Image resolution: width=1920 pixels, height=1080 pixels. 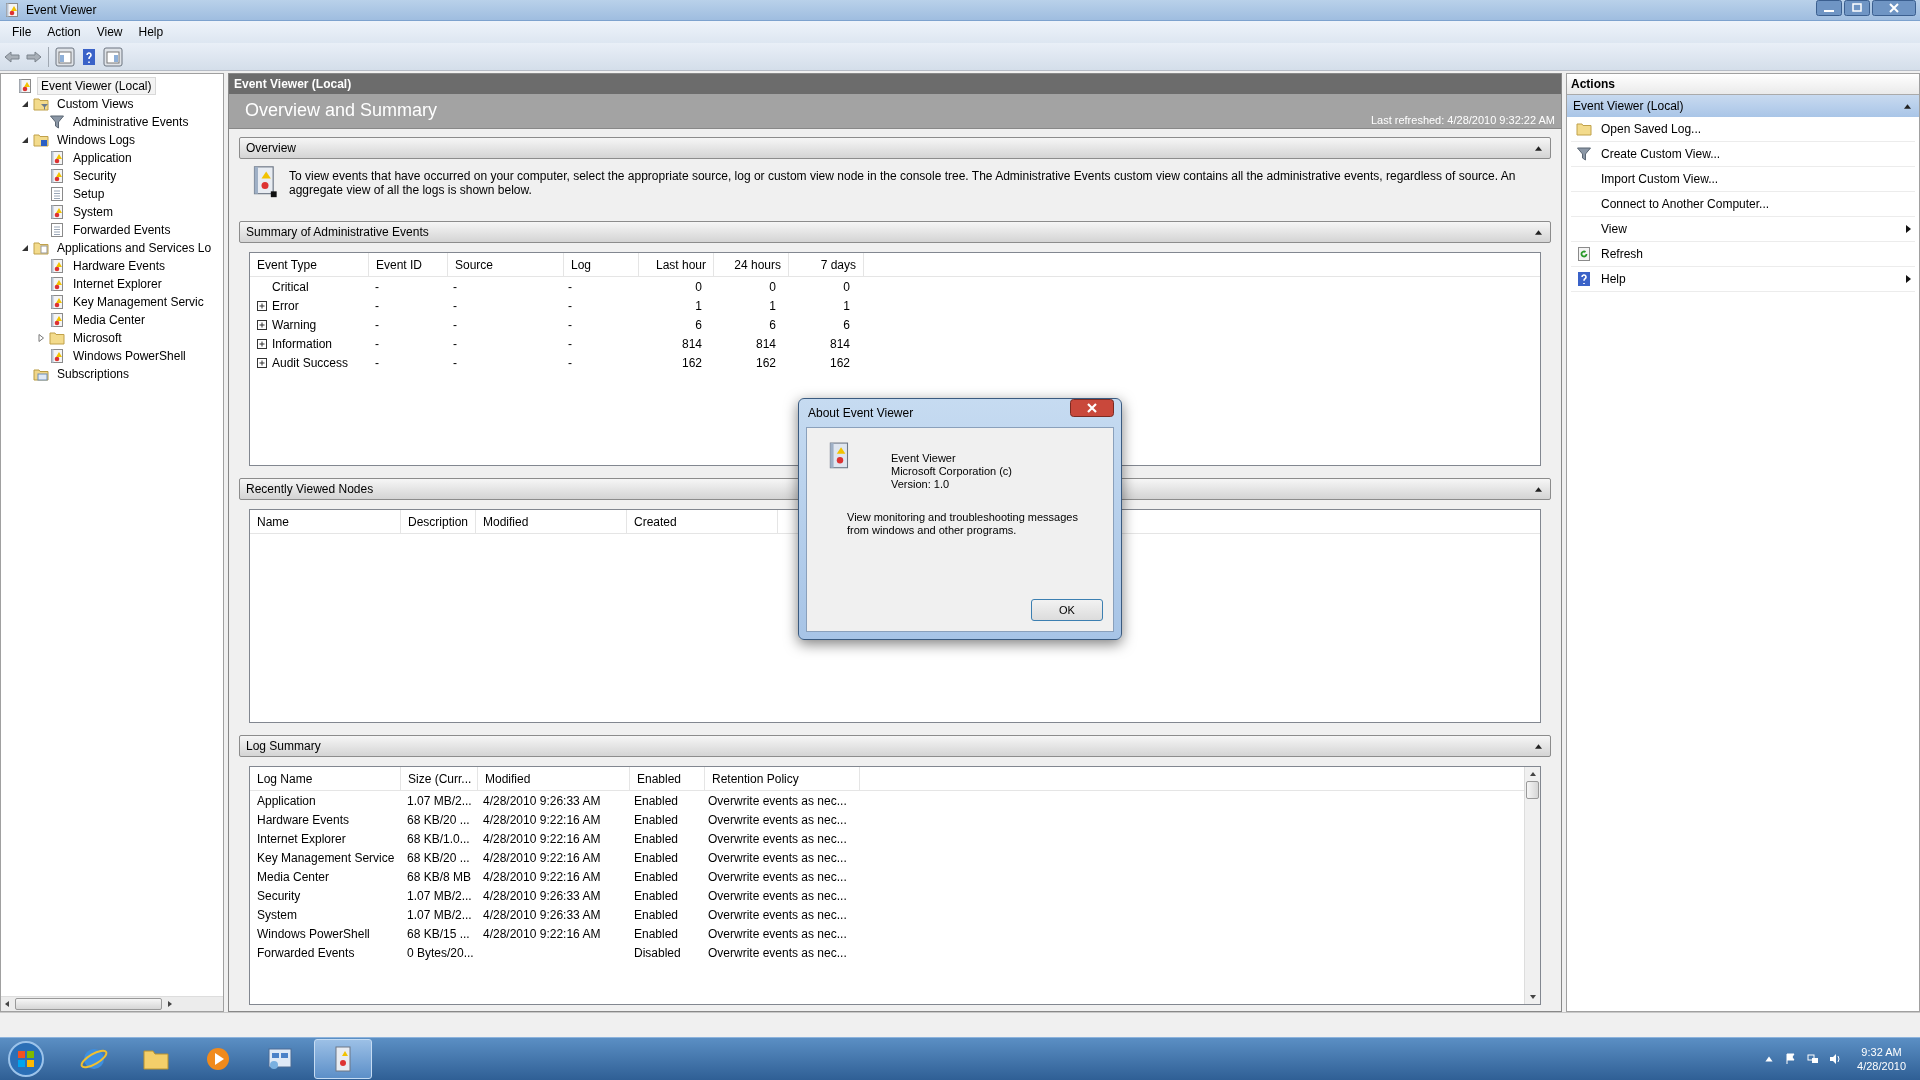 I want to click on scroll-down-icon, so click(x=1532, y=997).